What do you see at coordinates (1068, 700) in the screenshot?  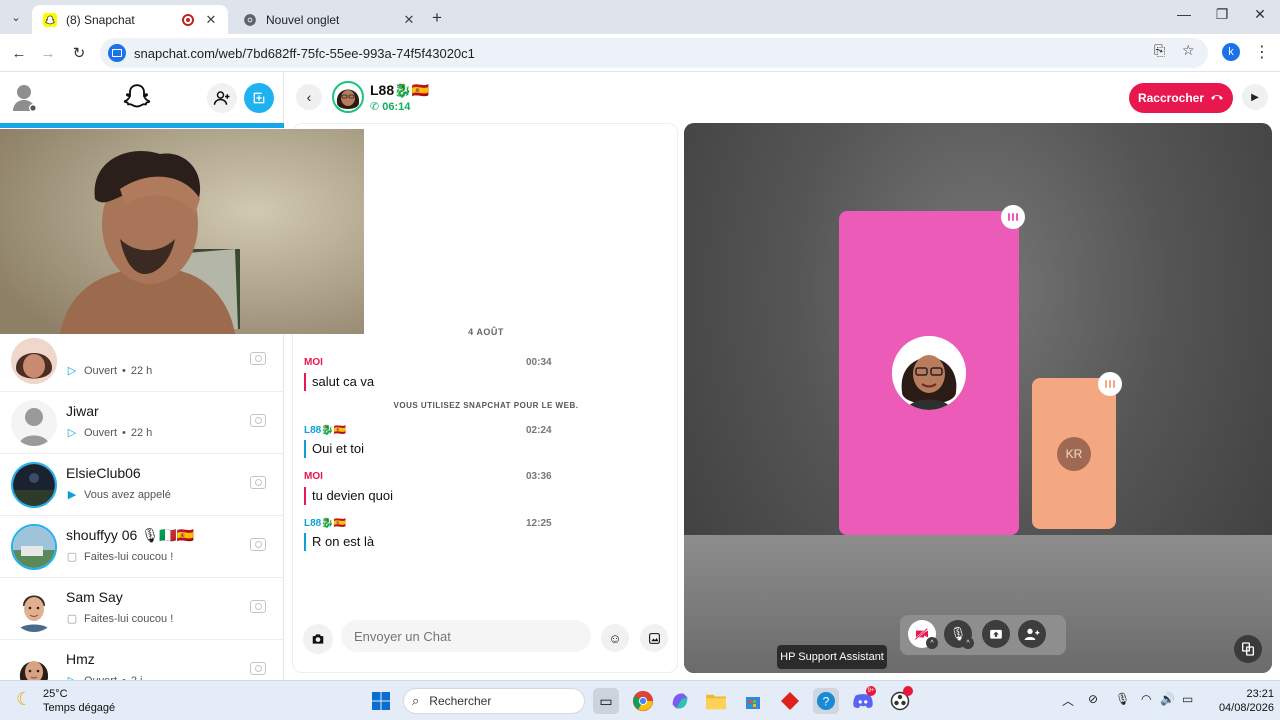 I see `tray-overflow-chevron-icon: ︿` at bounding box center [1068, 700].